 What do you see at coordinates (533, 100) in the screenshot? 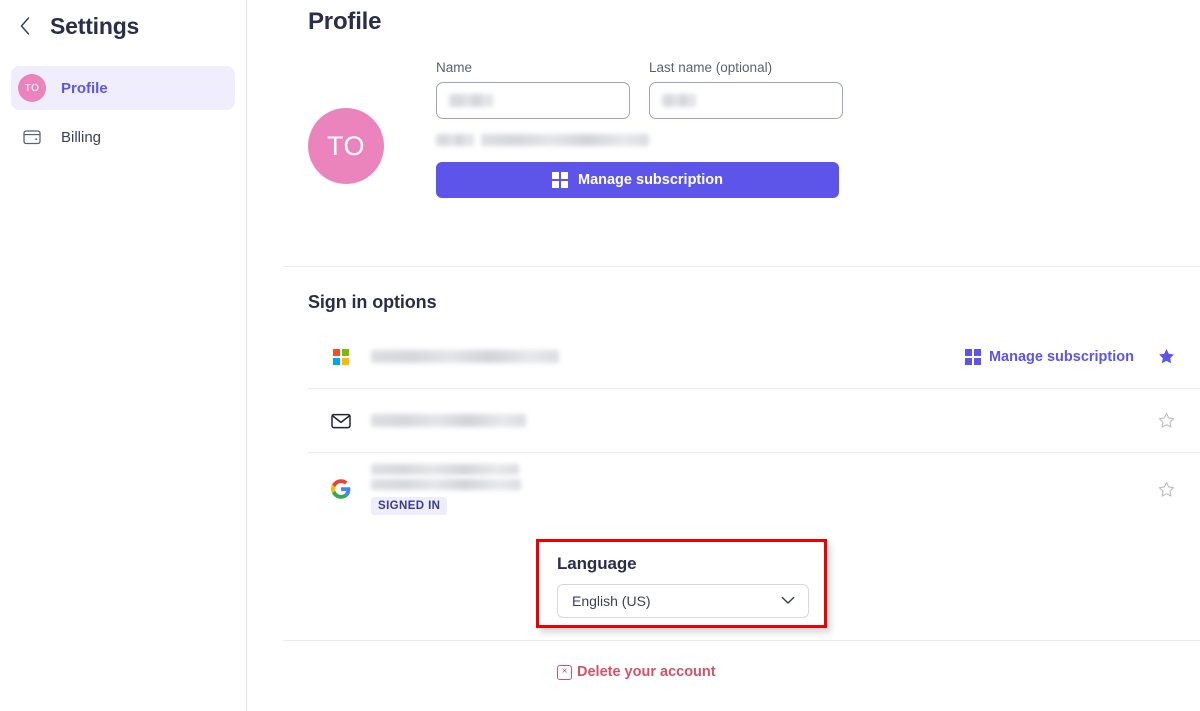
I see `name-input` at bounding box center [533, 100].